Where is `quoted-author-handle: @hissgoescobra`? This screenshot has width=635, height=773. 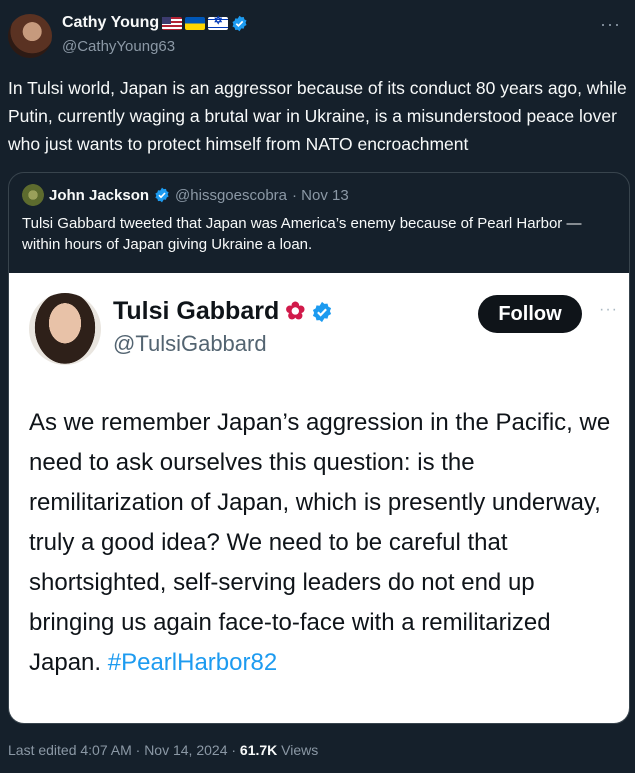
quoted-author-handle: @hissgoescobra is located at coordinates (231, 195).